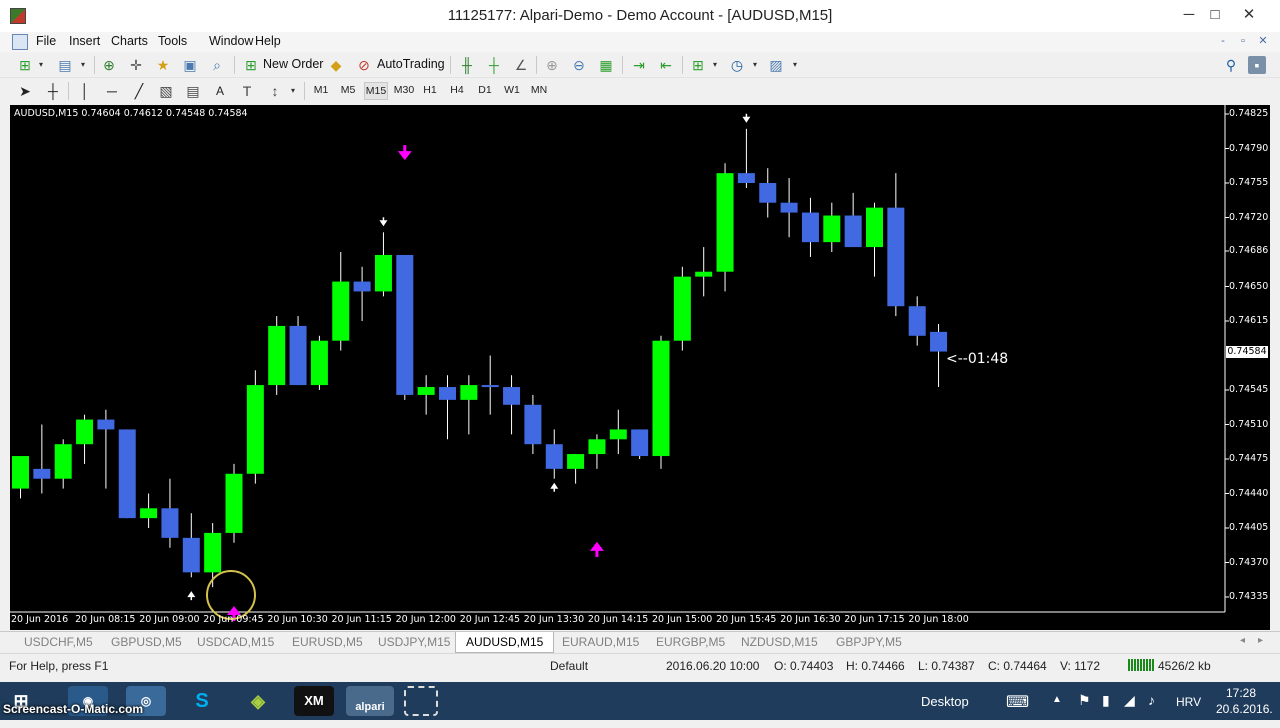 This screenshot has height=728, width=1280. I want to click on metaeditor-icon: ◆, so click(336, 65).